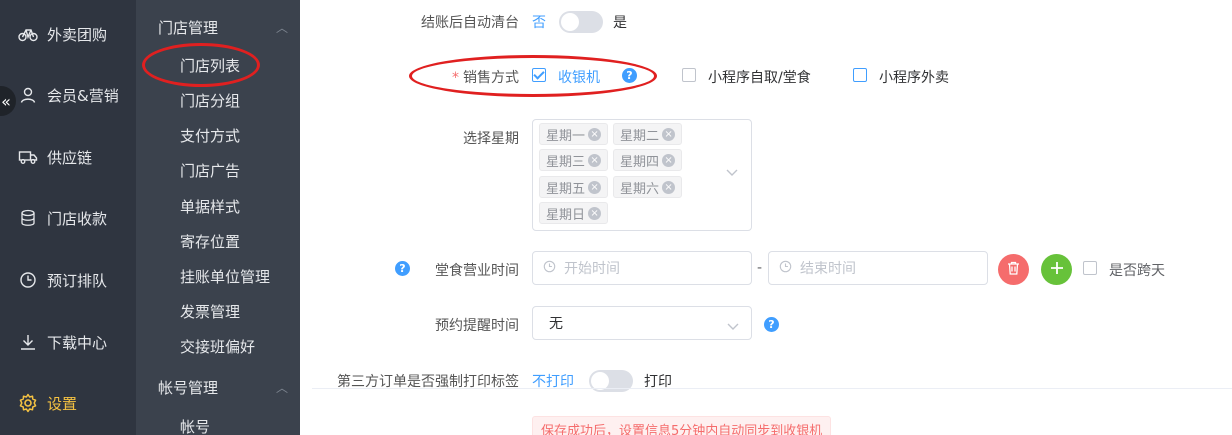 This screenshot has width=1232, height=435. Describe the element at coordinates (6, 101) in the screenshot. I see `double-chevron-left-icon: «` at that location.